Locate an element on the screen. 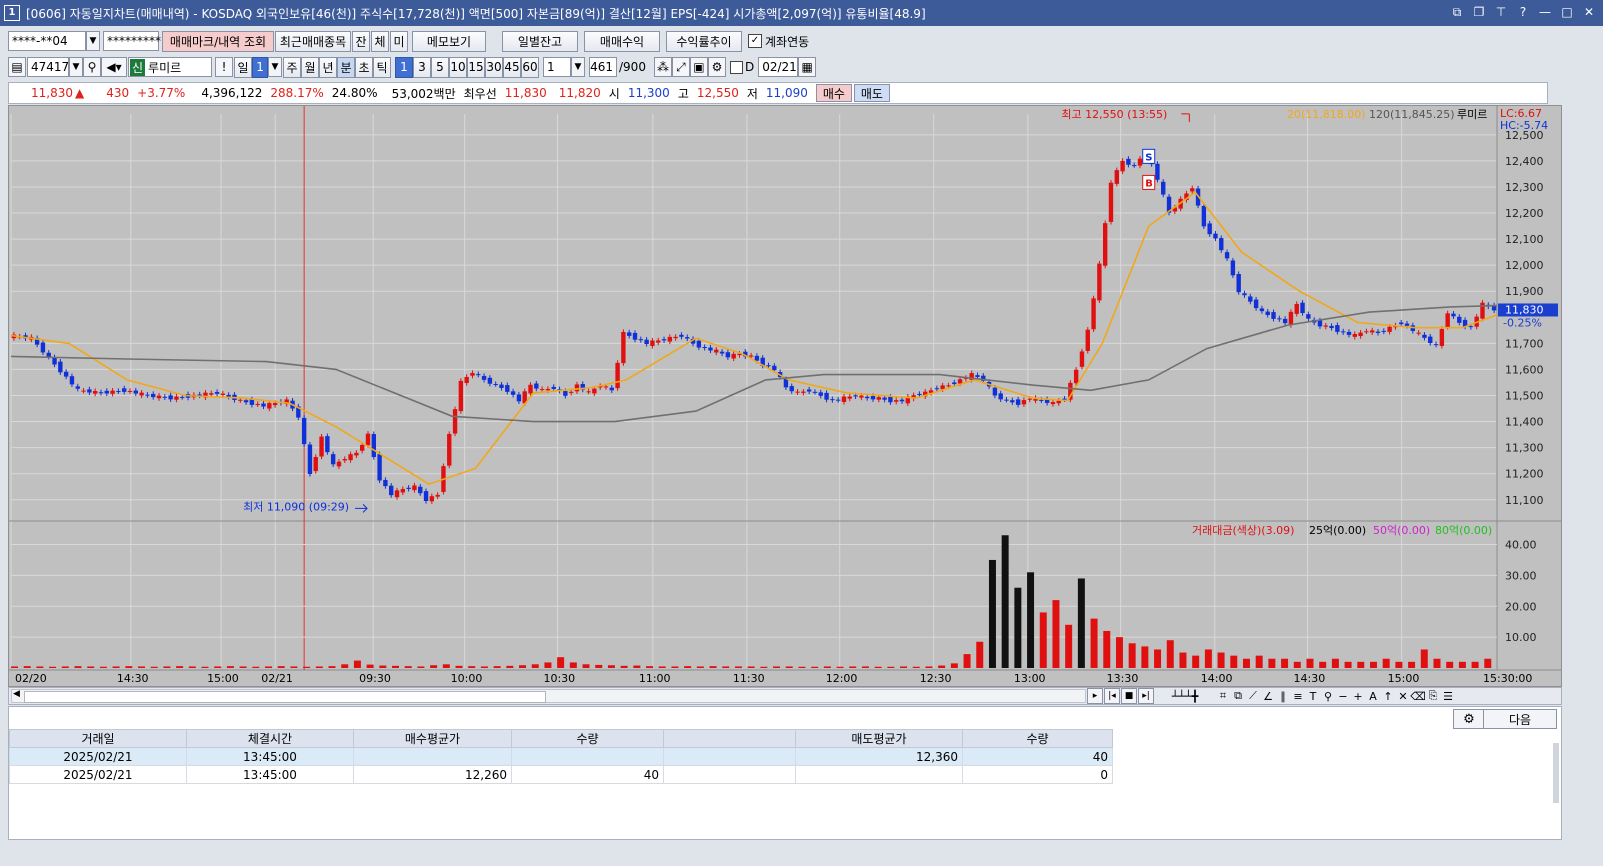 This screenshot has width=1603, height=866. pin-icon: ⊤ is located at coordinates (1501, 12).